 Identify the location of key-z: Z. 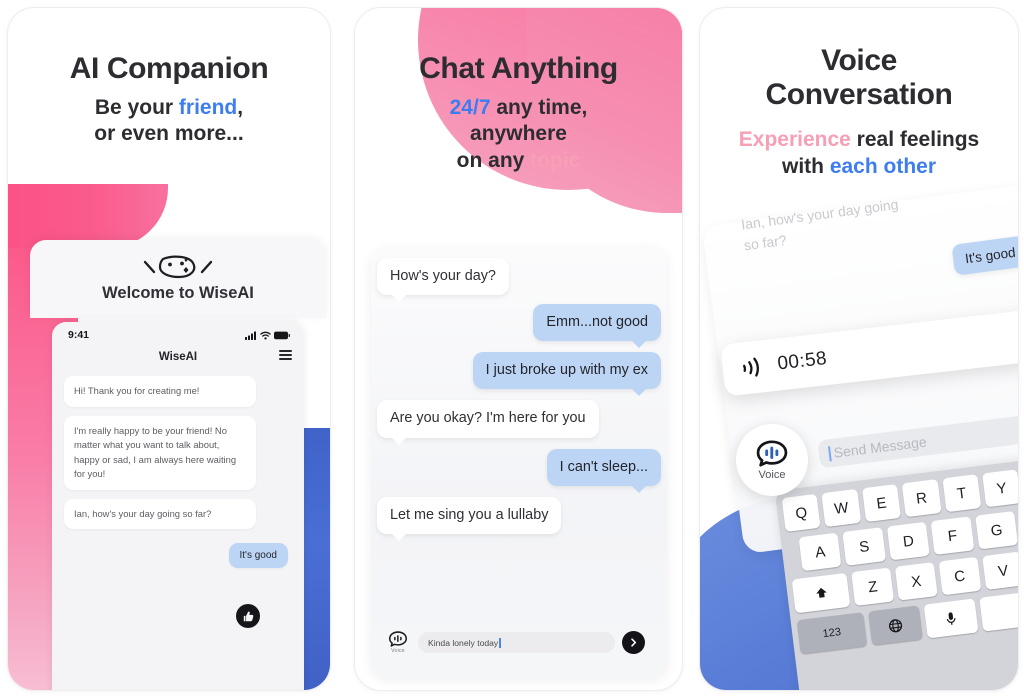
(873, 586).